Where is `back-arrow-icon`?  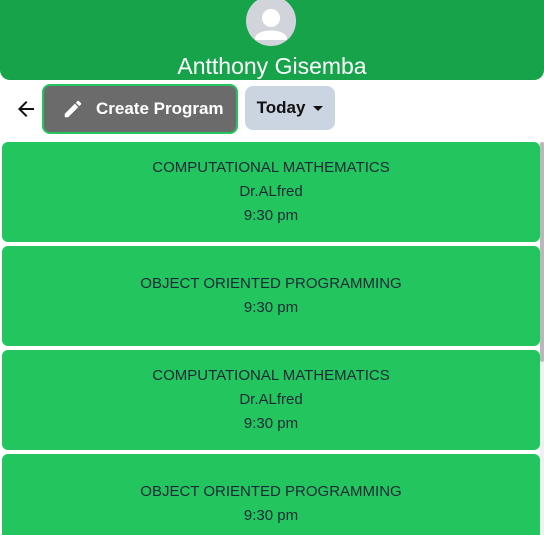
back-arrow-icon is located at coordinates (26, 109).